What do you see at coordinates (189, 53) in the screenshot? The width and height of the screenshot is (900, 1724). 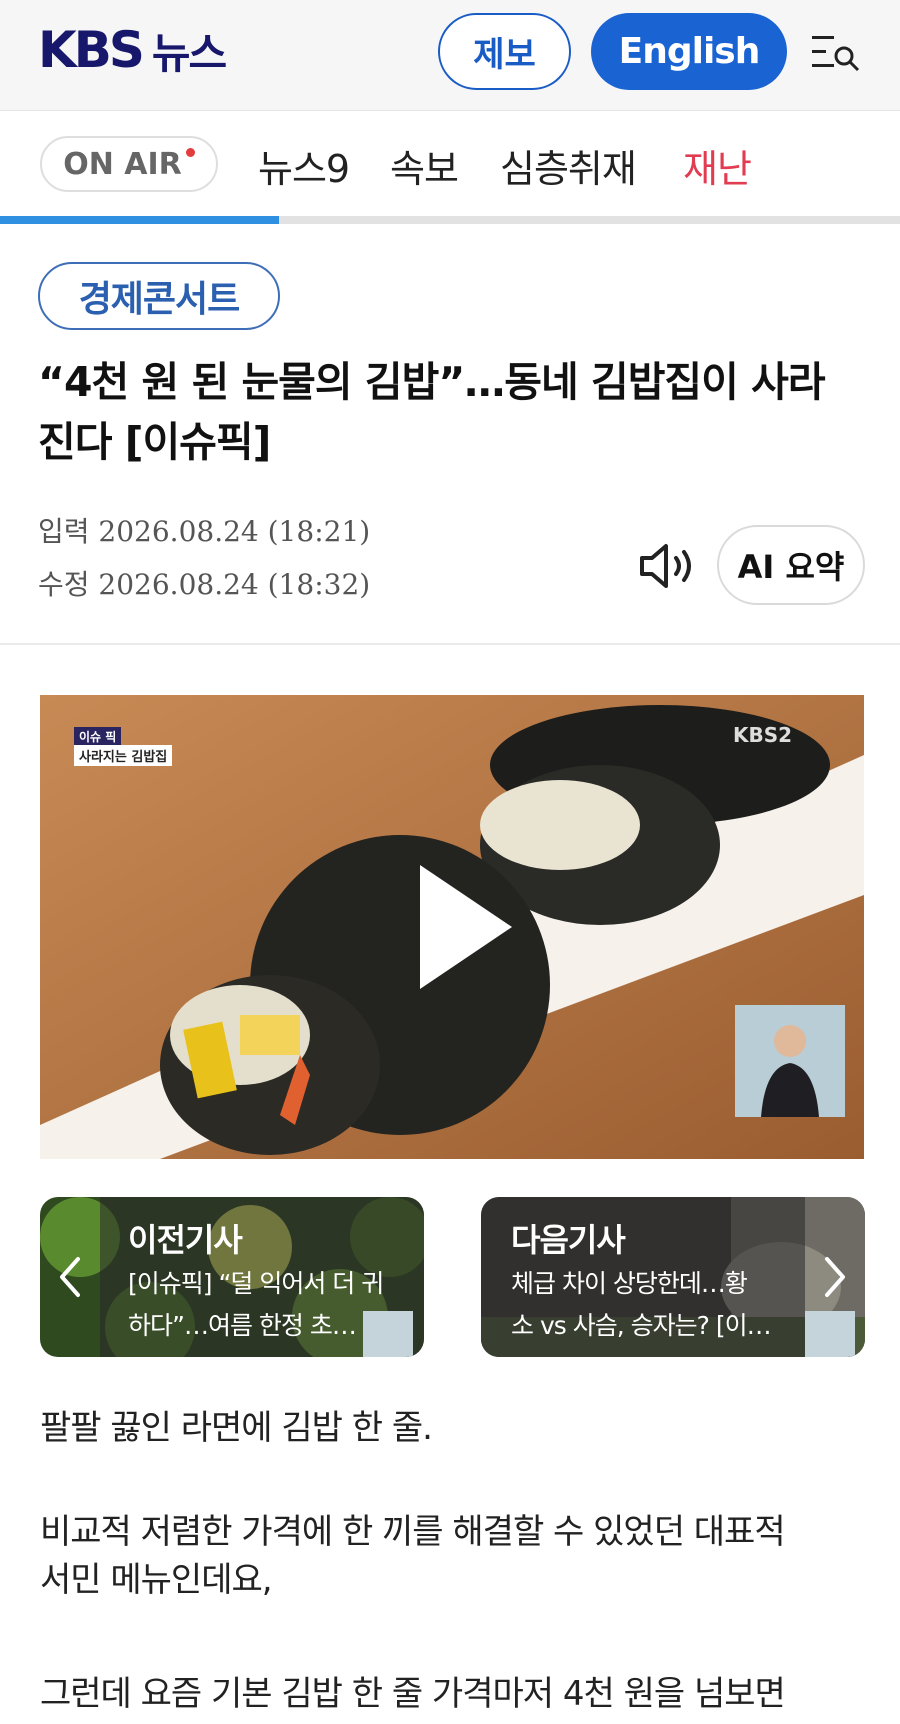 I see `logo-news-text: 뉴스` at bounding box center [189, 53].